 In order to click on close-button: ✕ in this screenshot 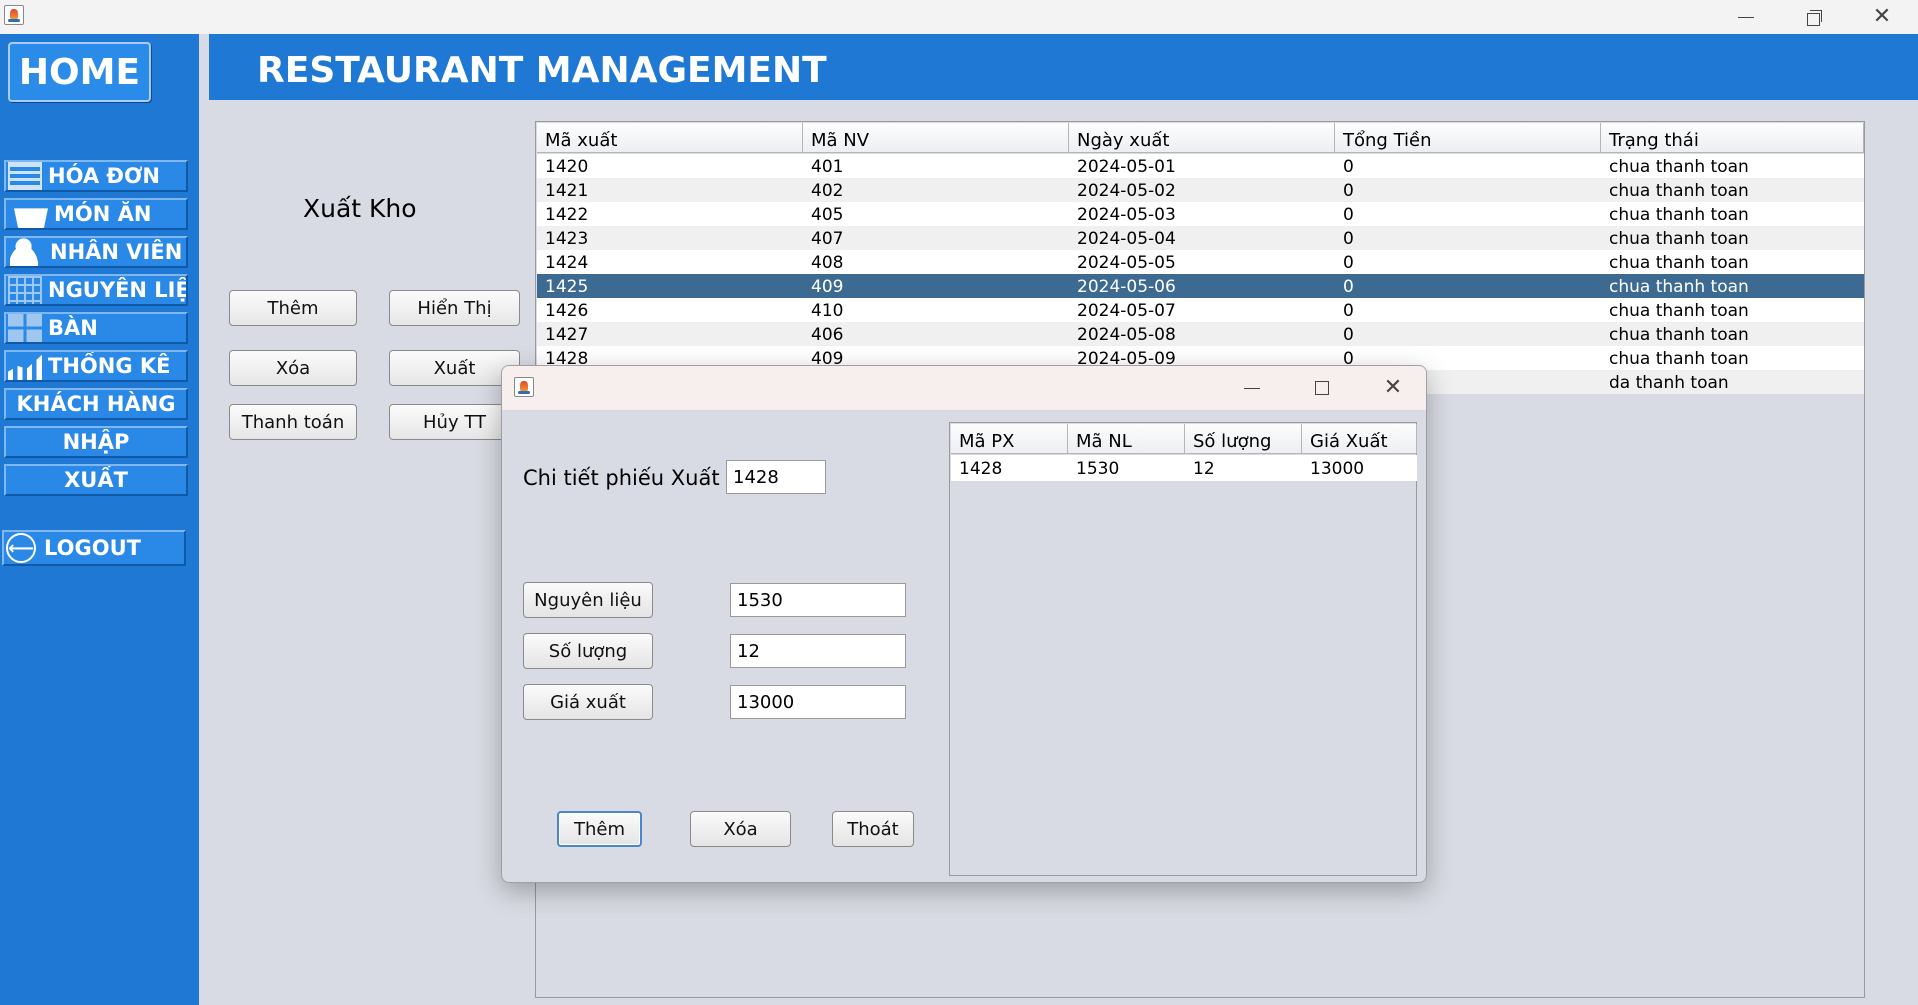, I will do `click(1882, 17)`.